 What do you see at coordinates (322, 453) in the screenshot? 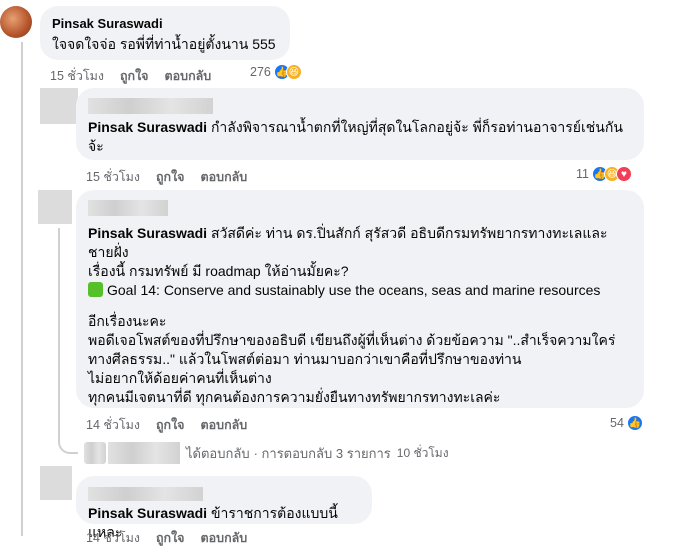
I see `reply-count-text: · การตอบกลับ 3 รายการ` at bounding box center [322, 453].